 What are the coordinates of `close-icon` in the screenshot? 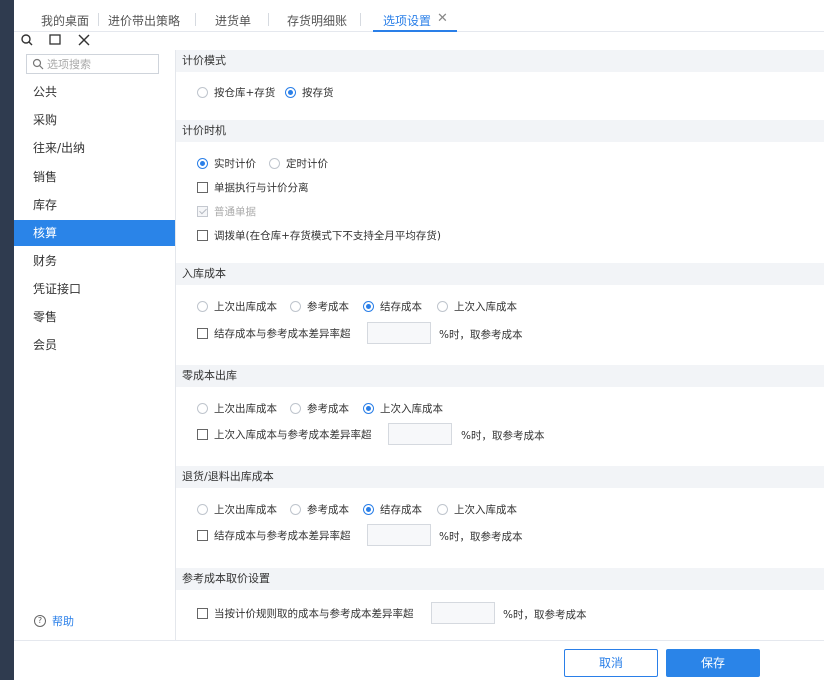 It's located at (84, 40).